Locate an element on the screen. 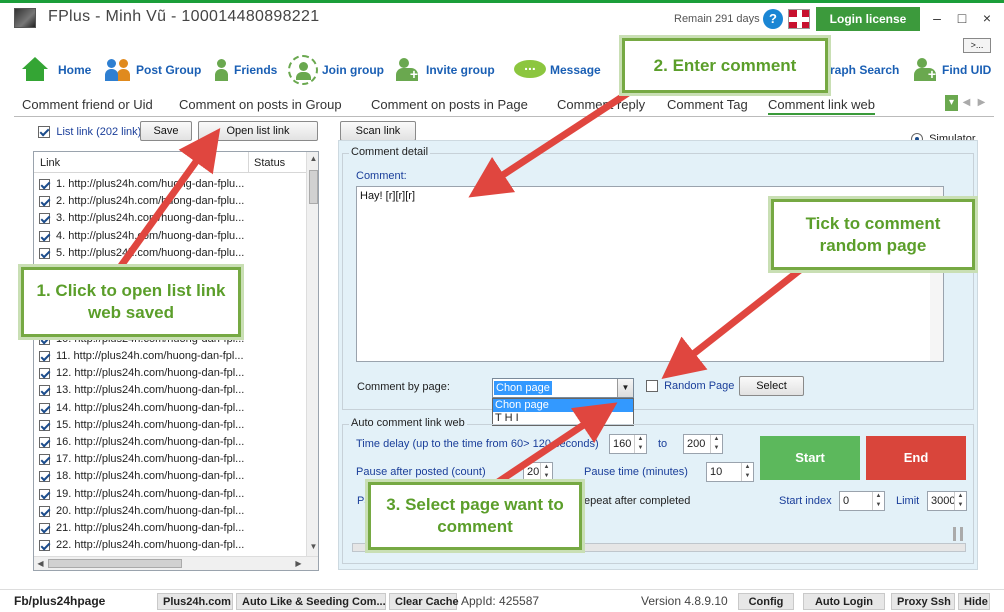 The image size is (1004, 612). arrow-to-page-select is located at coordinates (554, 445).